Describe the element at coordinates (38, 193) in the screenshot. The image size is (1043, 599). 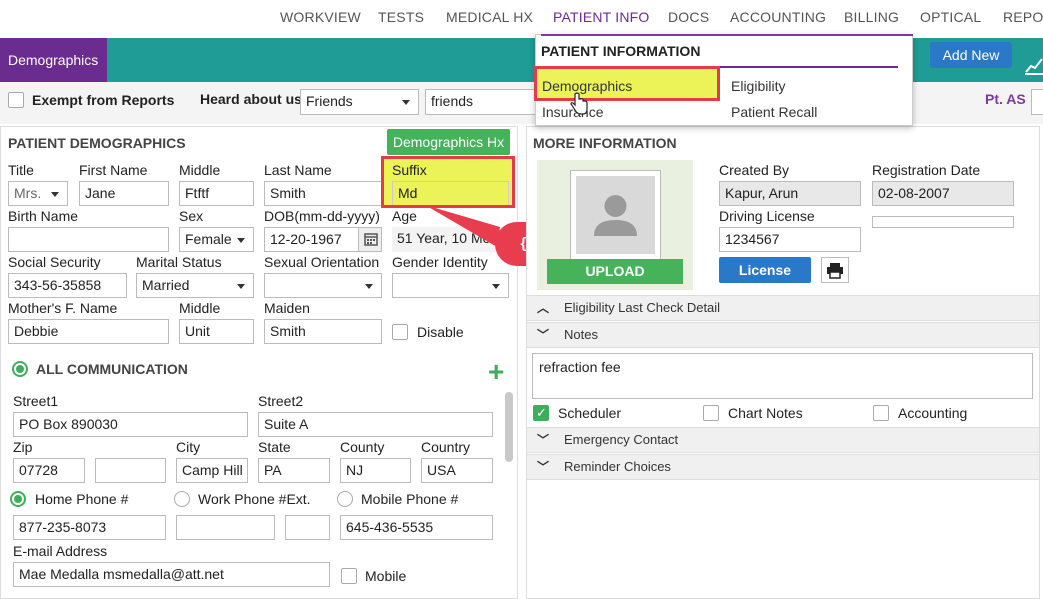
I see `title-select: Mrs.` at that location.